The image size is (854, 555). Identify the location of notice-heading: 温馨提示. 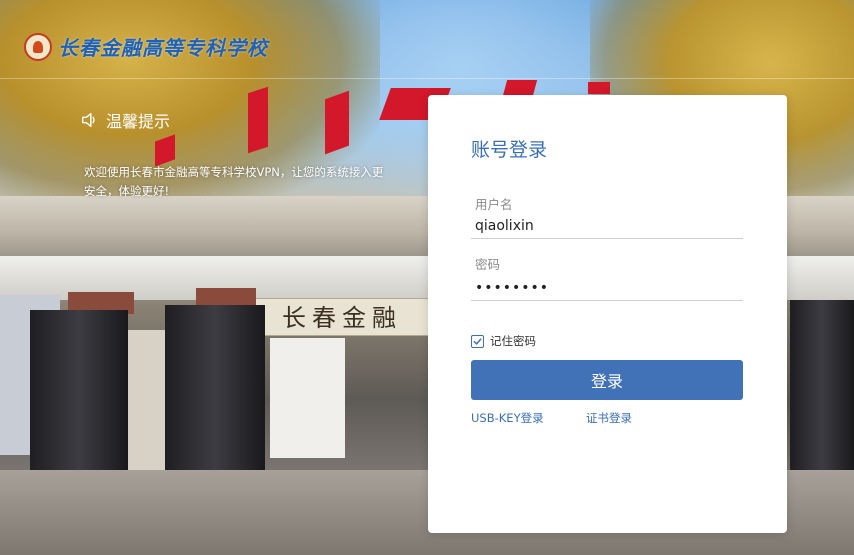
(125, 120).